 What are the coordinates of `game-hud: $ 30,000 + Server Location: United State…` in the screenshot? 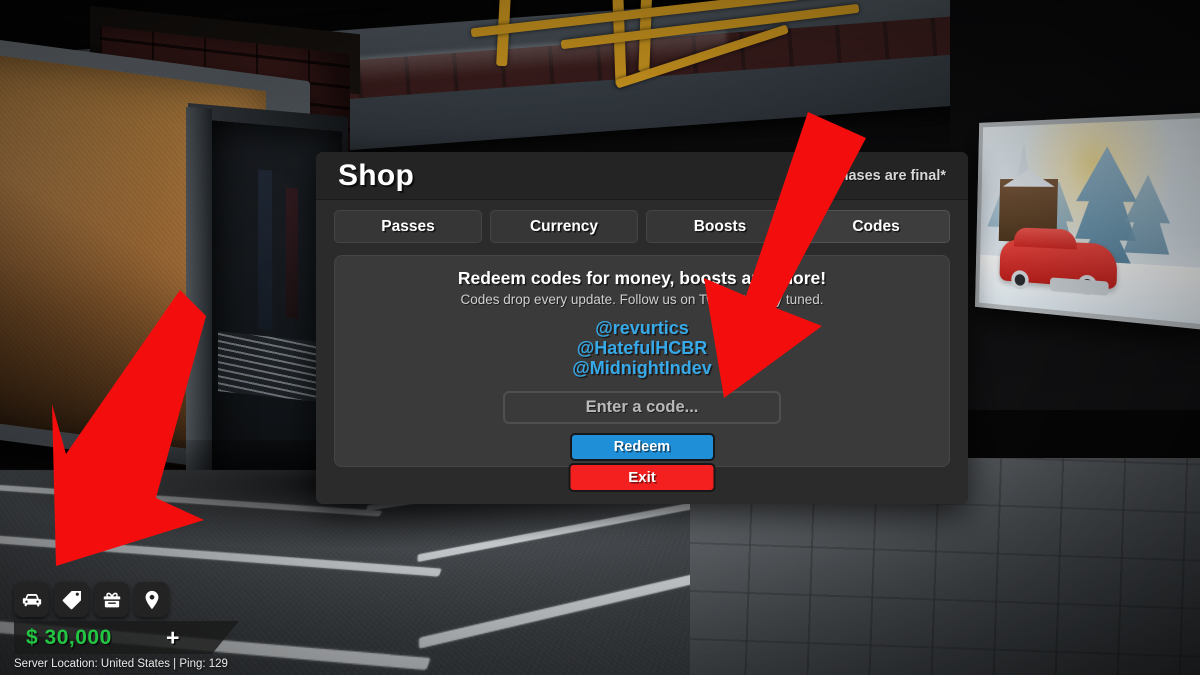 It's located at (150, 628).